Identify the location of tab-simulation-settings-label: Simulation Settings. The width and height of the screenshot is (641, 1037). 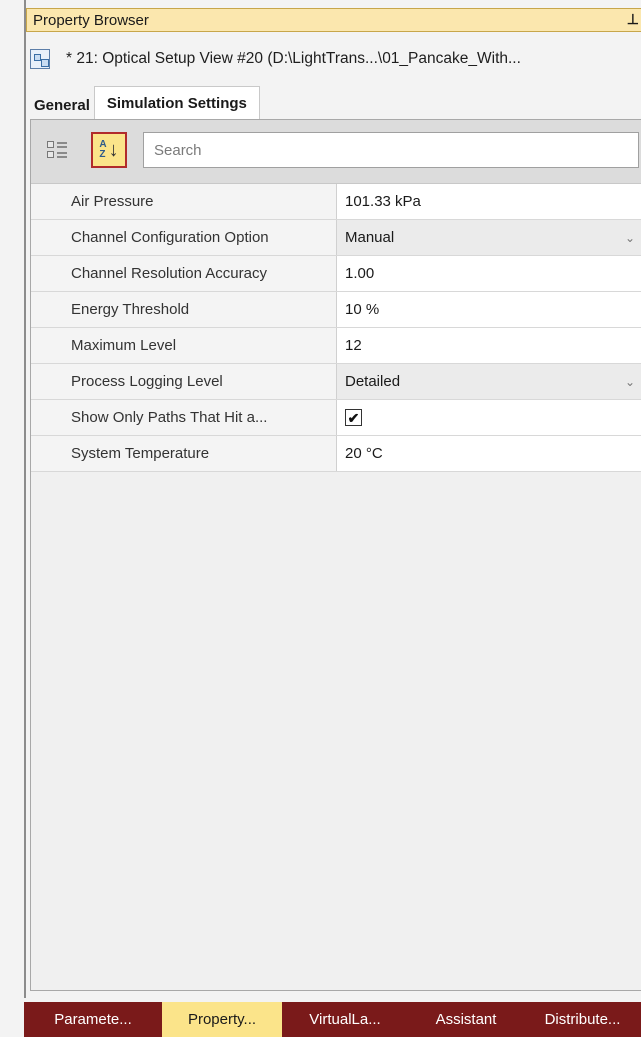
(176, 103).